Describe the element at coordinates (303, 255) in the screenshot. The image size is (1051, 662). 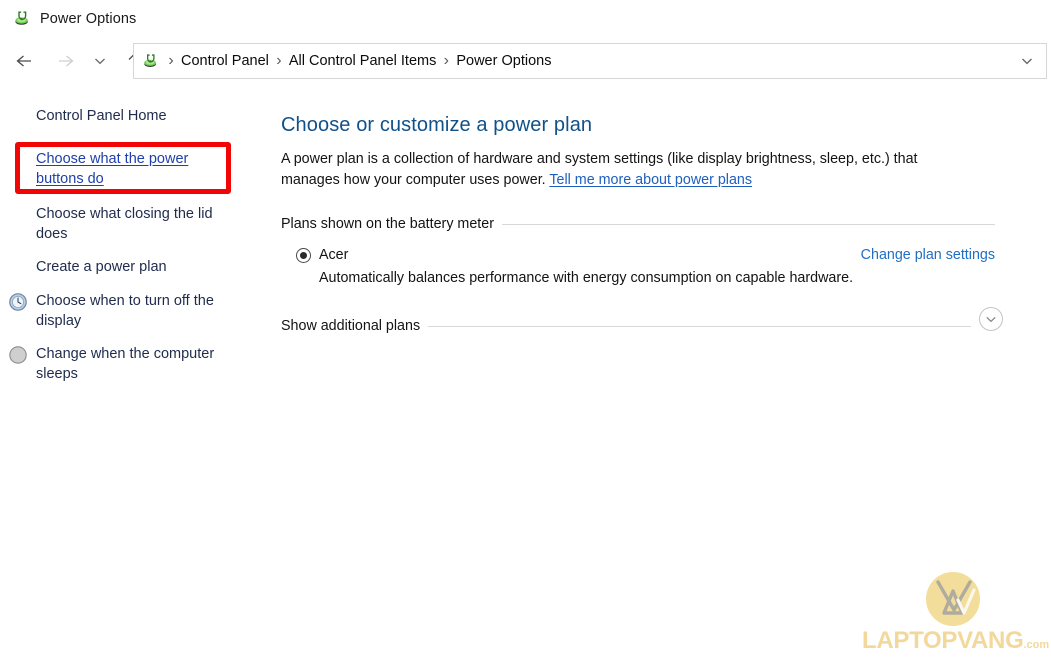
I see `power-plan-radio-button` at that location.